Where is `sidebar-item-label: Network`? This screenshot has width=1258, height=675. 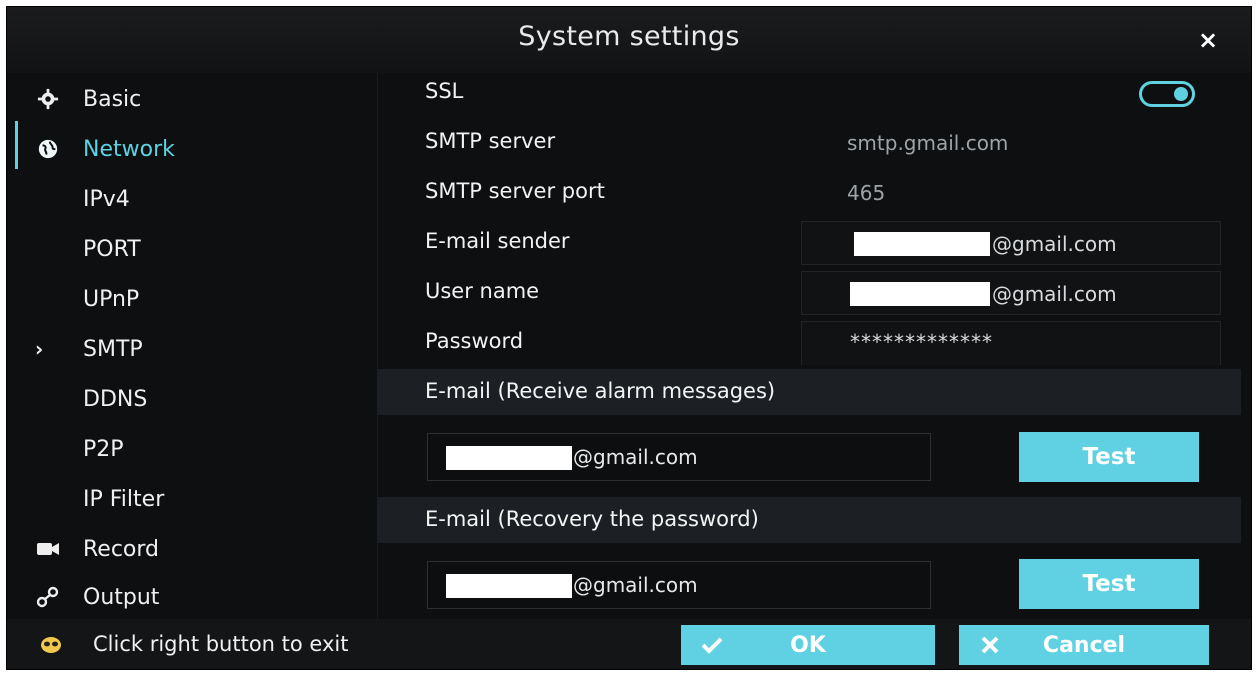 sidebar-item-label: Network is located at coordinates (129, 149).